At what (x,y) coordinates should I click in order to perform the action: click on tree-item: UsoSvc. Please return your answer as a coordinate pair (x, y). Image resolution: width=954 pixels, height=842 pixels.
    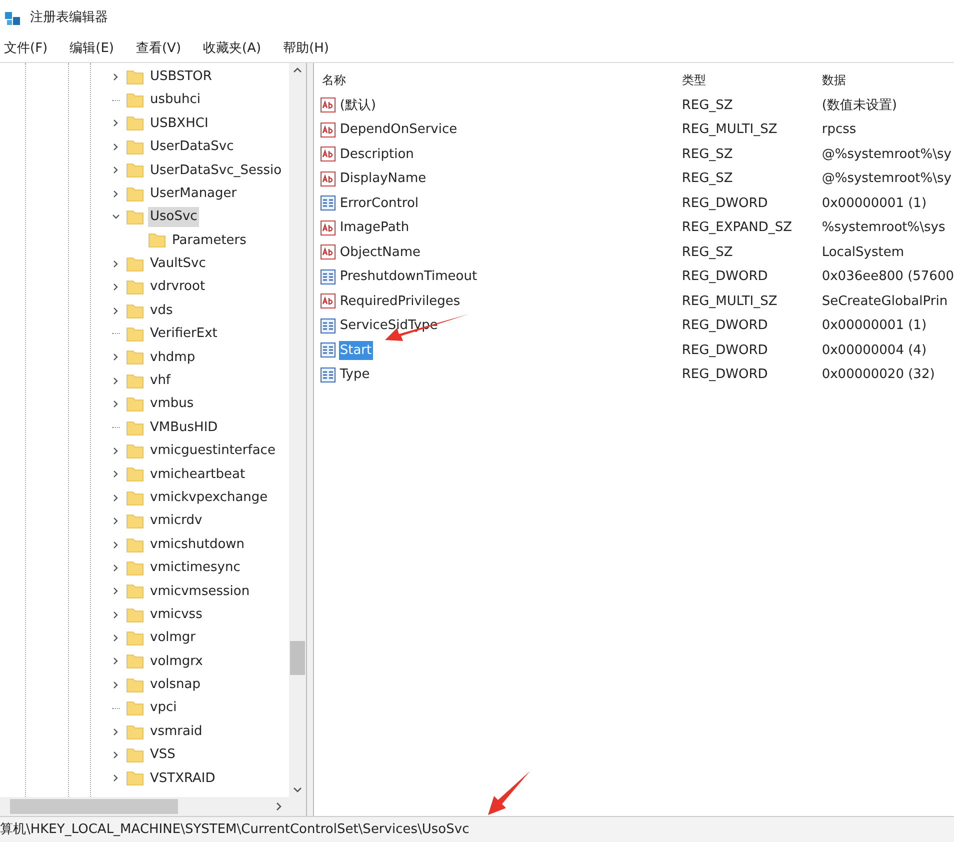
    Looking at the image, I should click on (174, 217).